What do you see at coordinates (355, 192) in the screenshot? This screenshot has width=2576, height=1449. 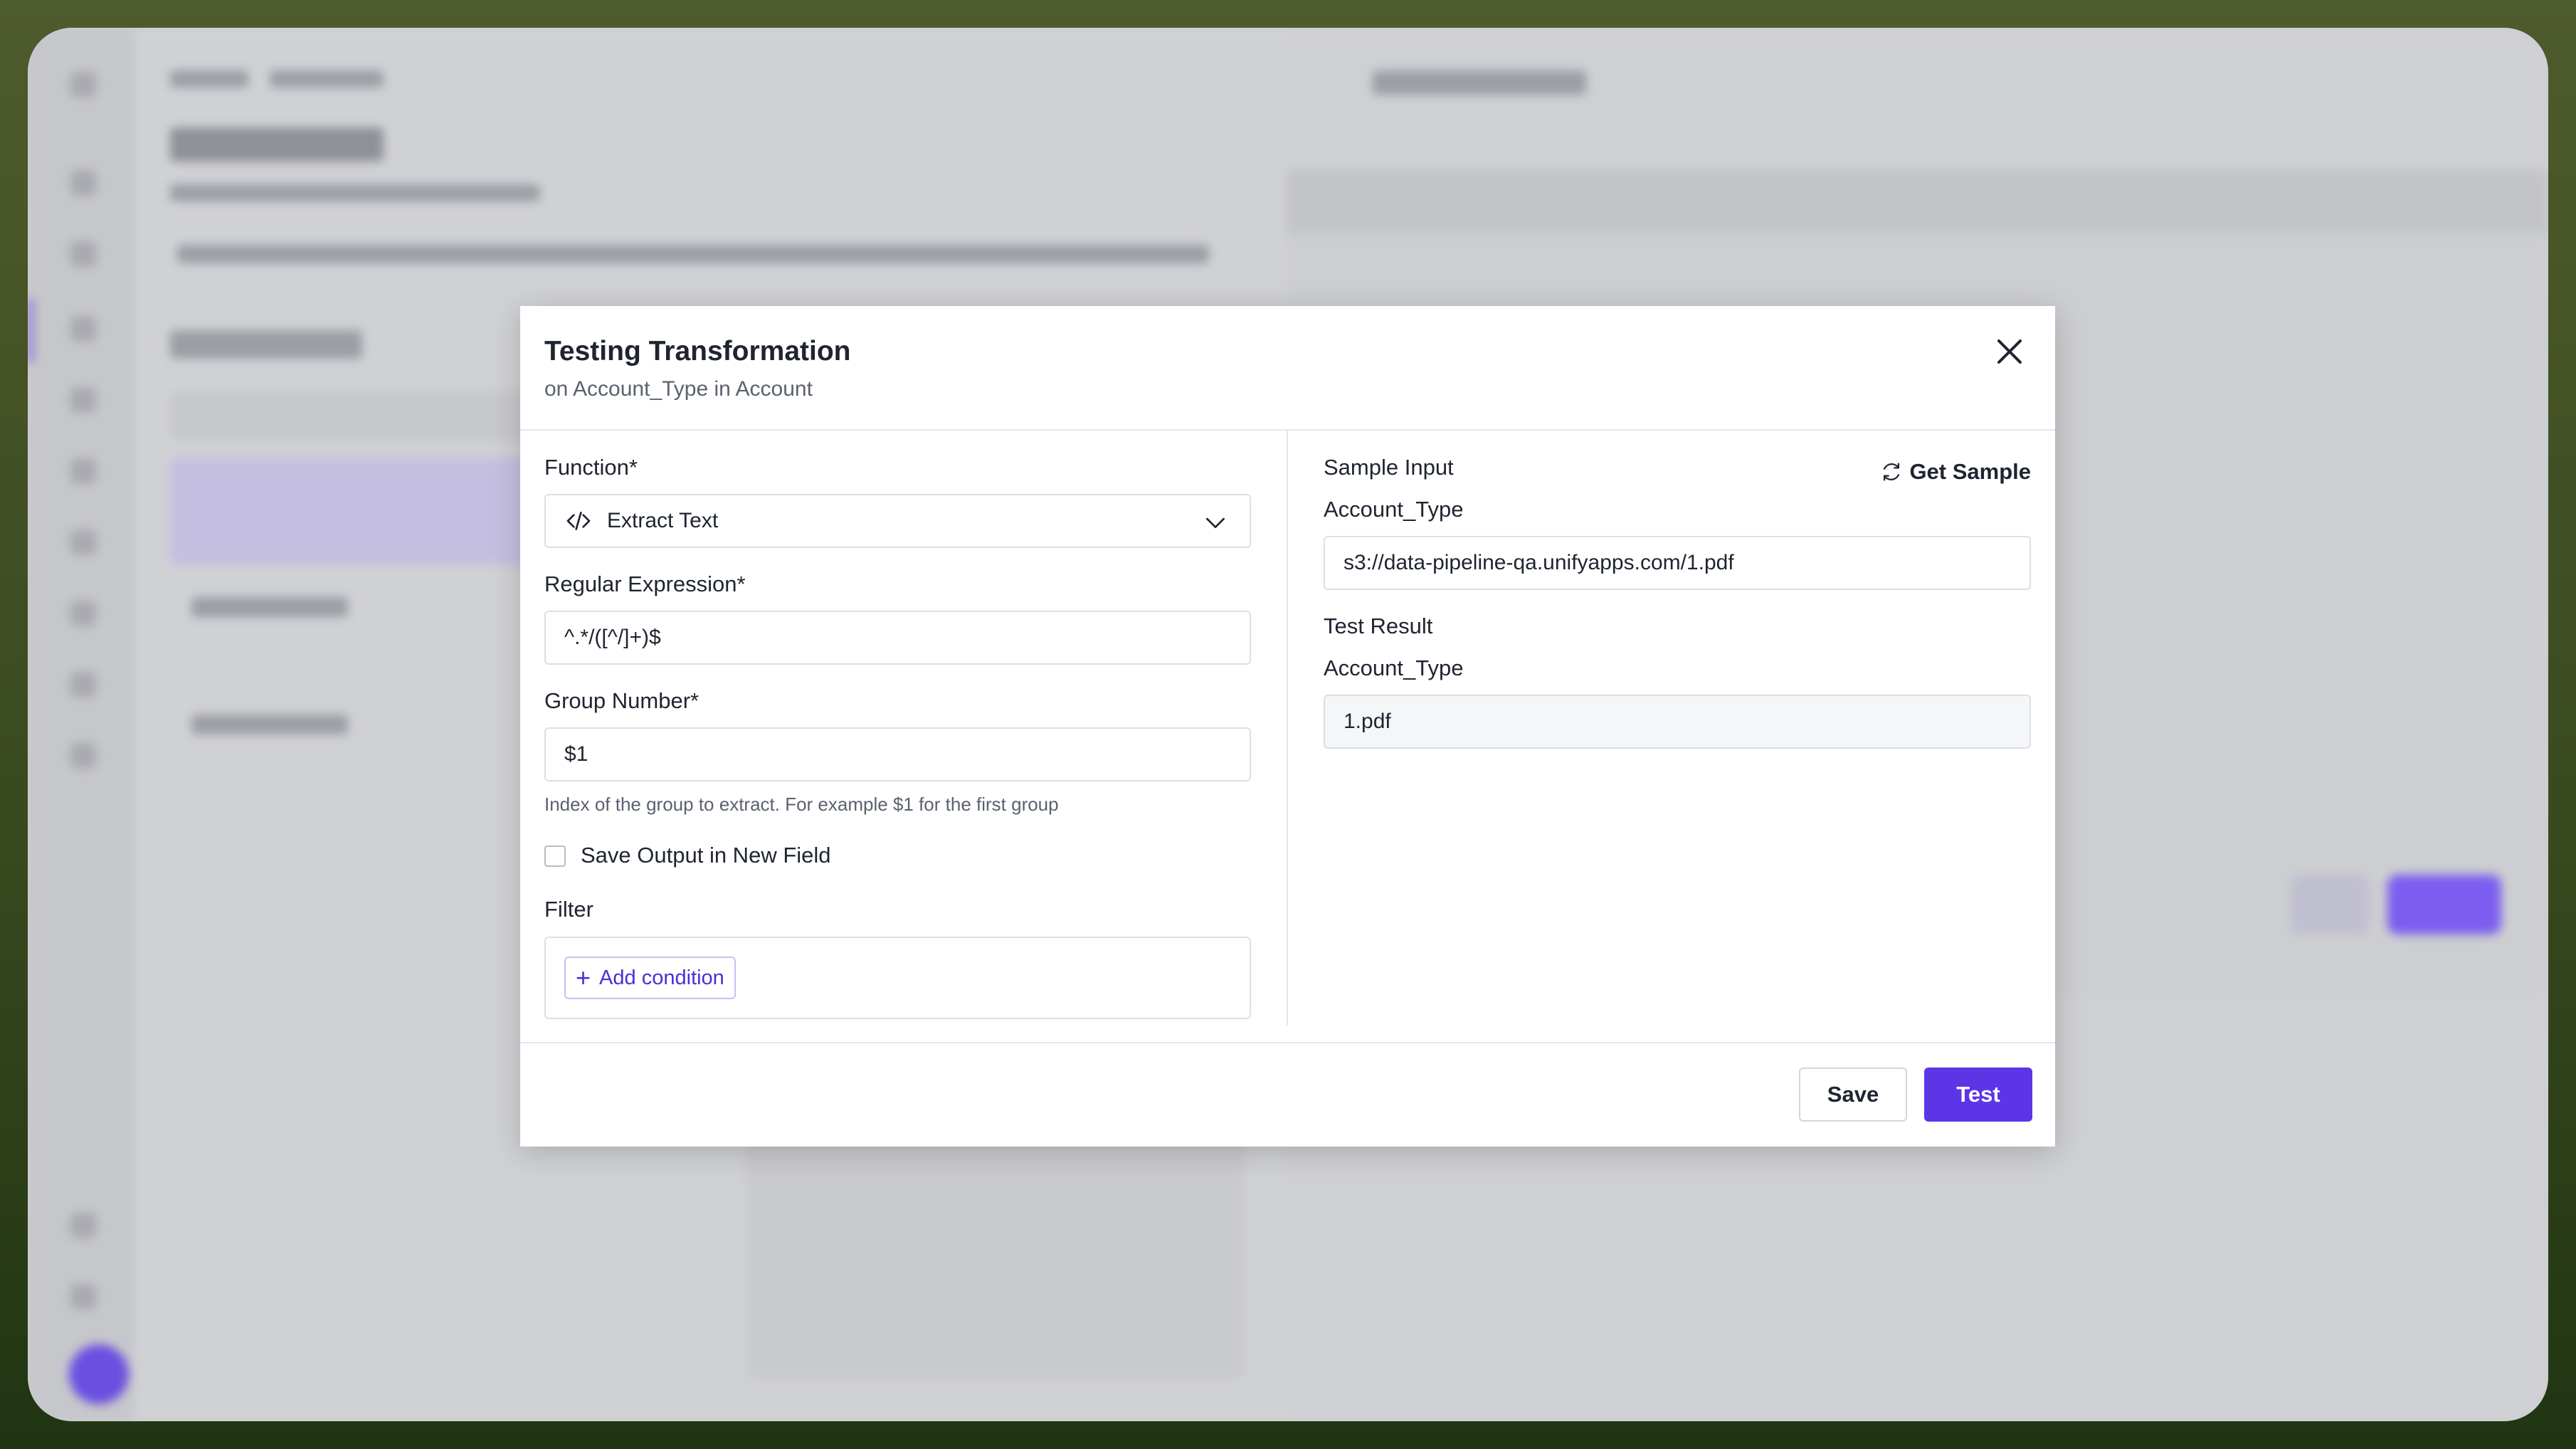 I see `bg-meta` at bounding box center [355, 192].